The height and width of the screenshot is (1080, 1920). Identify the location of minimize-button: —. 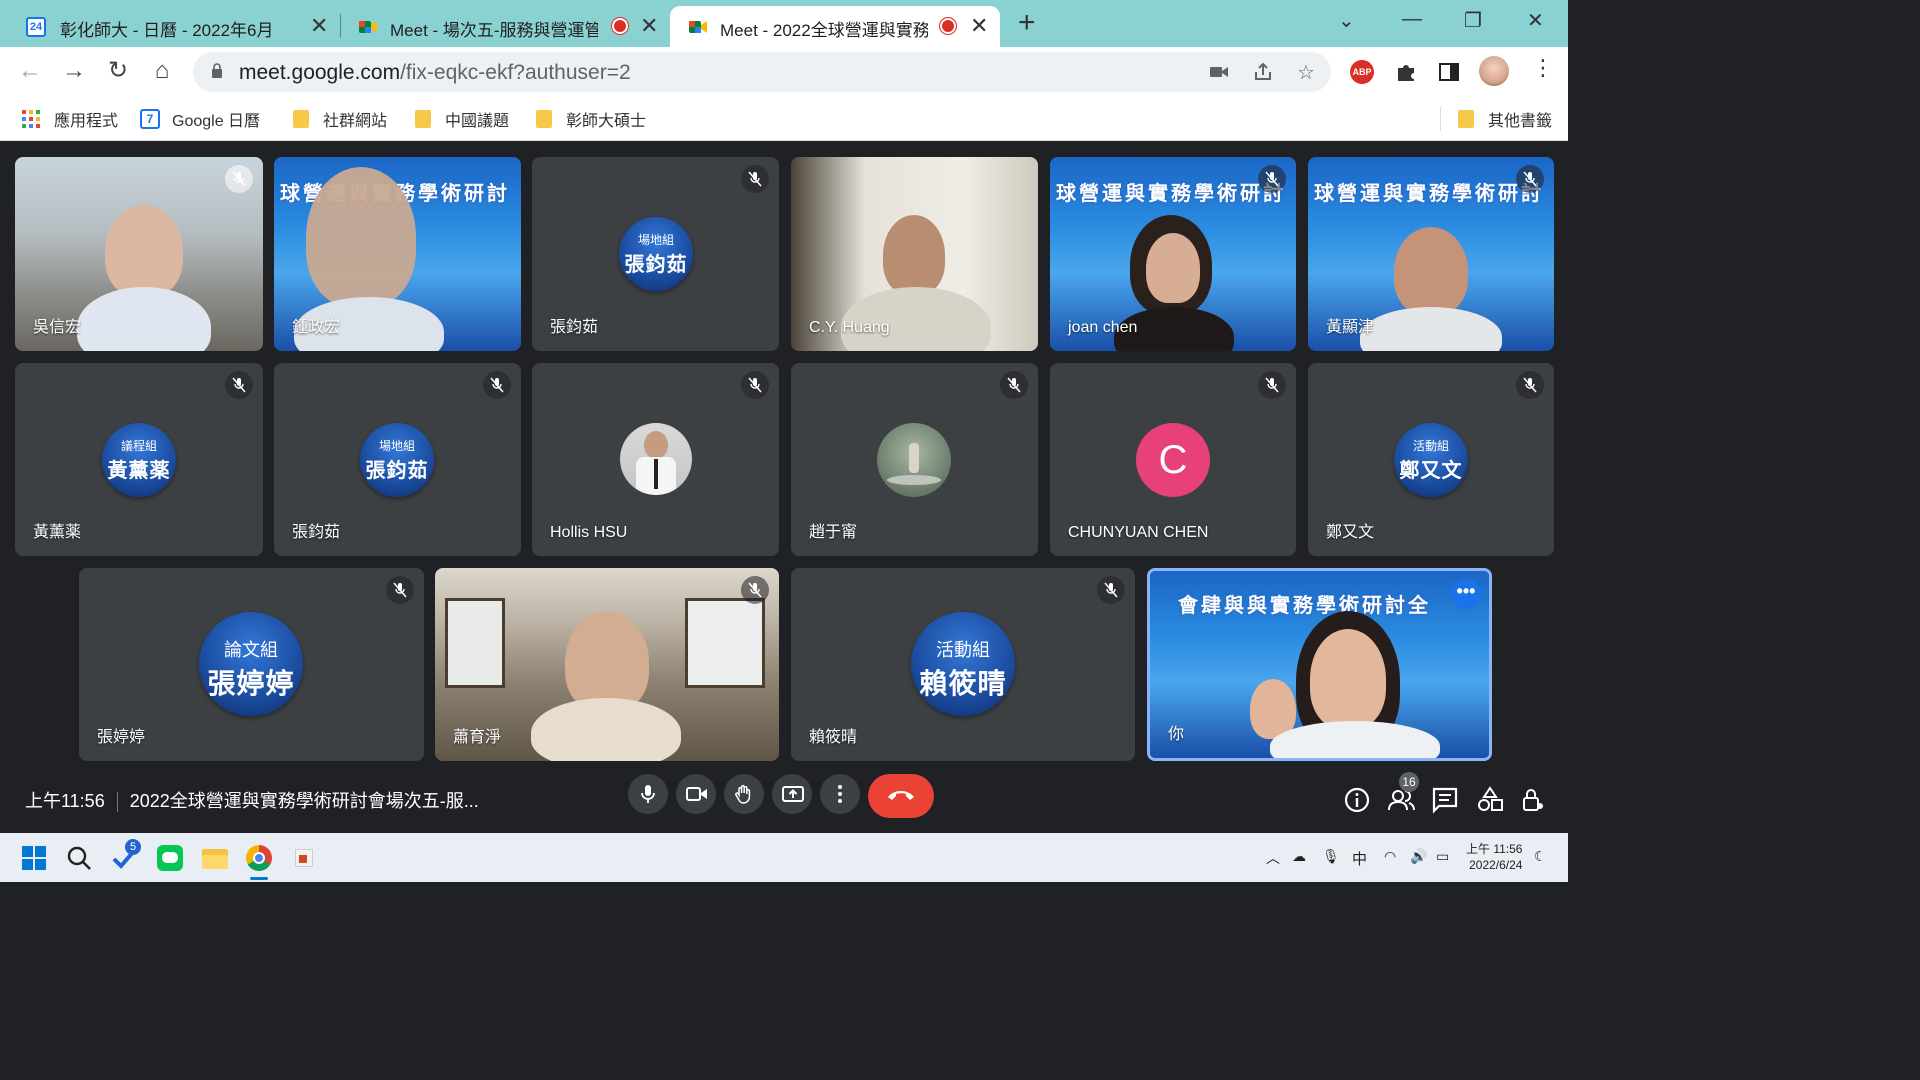
(1412, 19).